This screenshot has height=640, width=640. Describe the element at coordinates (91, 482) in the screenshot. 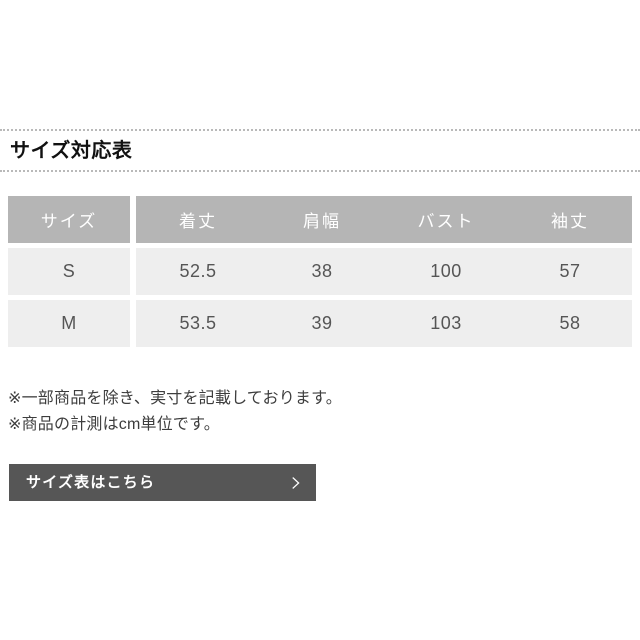

I see `size-chart-link-label: サイズ表はこちら` at that location.